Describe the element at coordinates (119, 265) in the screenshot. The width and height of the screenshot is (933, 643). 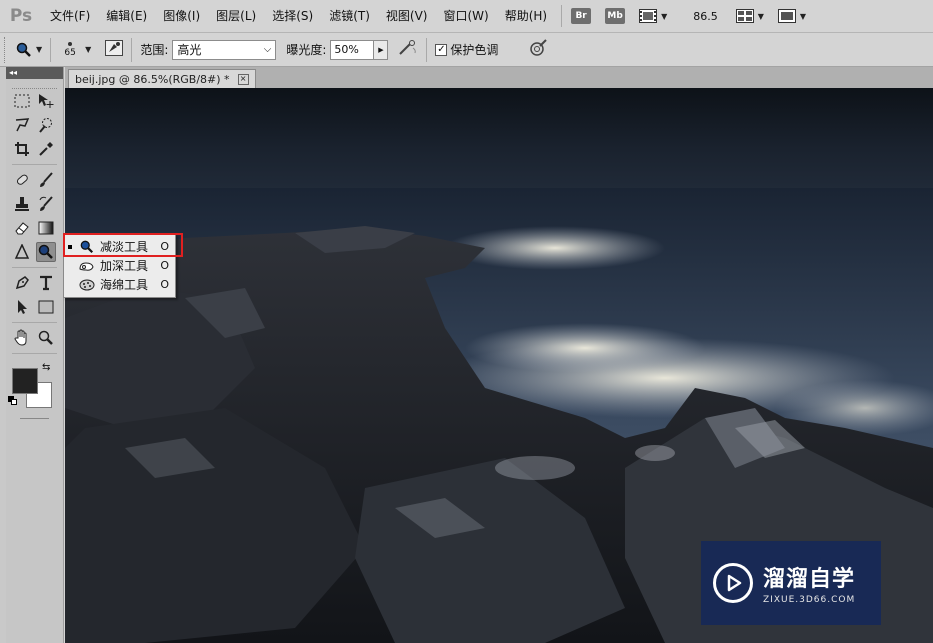
I see `flyout-item-burn: 加深工具 O` at that location.